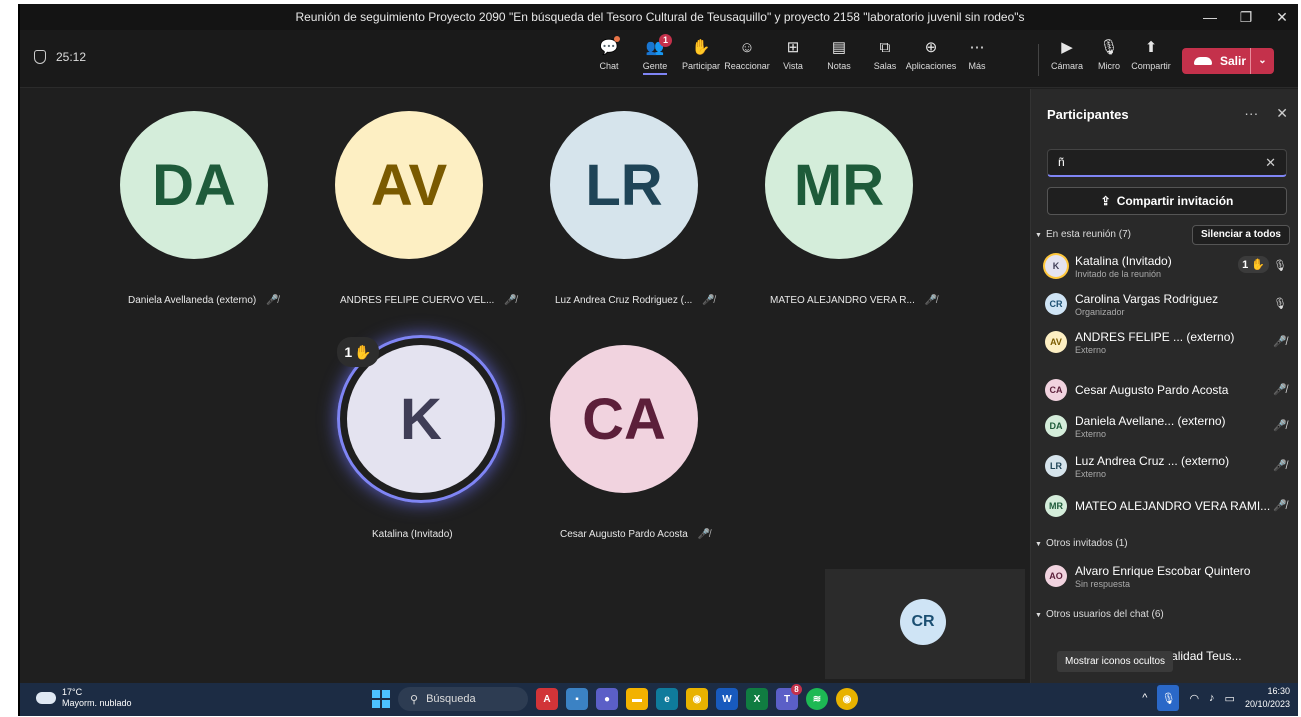 This screenshot has width=1301, height=717. I want to click on participant-row: LR Luz Andrea Cruz ... (externo) Externo 🎤̸, so click(1168, 466).